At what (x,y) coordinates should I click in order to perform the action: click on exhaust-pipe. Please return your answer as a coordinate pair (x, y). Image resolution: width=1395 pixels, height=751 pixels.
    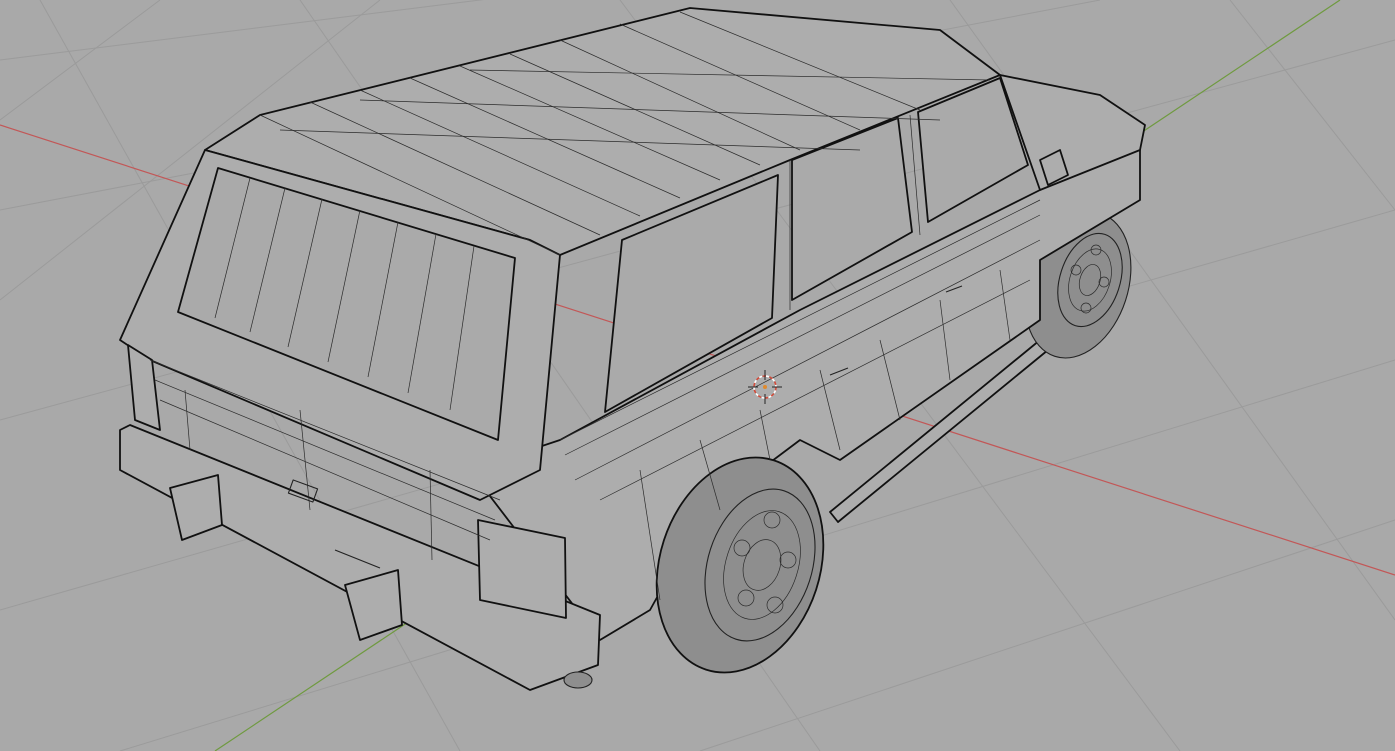
    Looking at the image, I should click on (578, 680).